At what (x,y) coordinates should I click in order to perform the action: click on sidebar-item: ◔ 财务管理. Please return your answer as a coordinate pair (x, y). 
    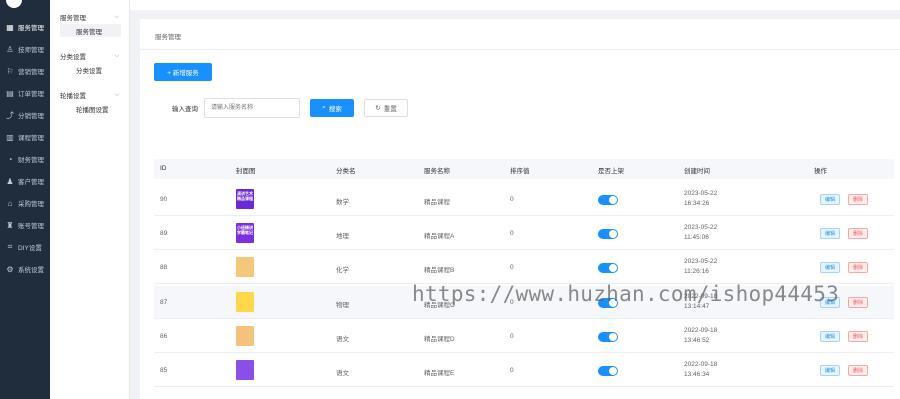
    Looking at the image, I should click on (25, 159).